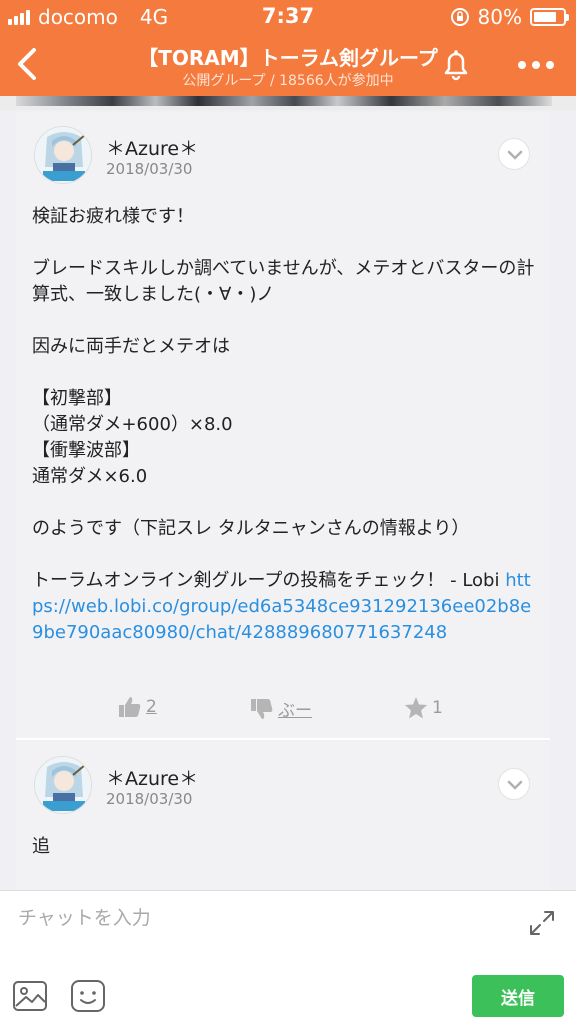 This screenshot has height=1024, width=576. What do you see at coordinates (262, 708) in the screenshot?
I see `thumbs-down-icon` at bounding box center [262, 708].